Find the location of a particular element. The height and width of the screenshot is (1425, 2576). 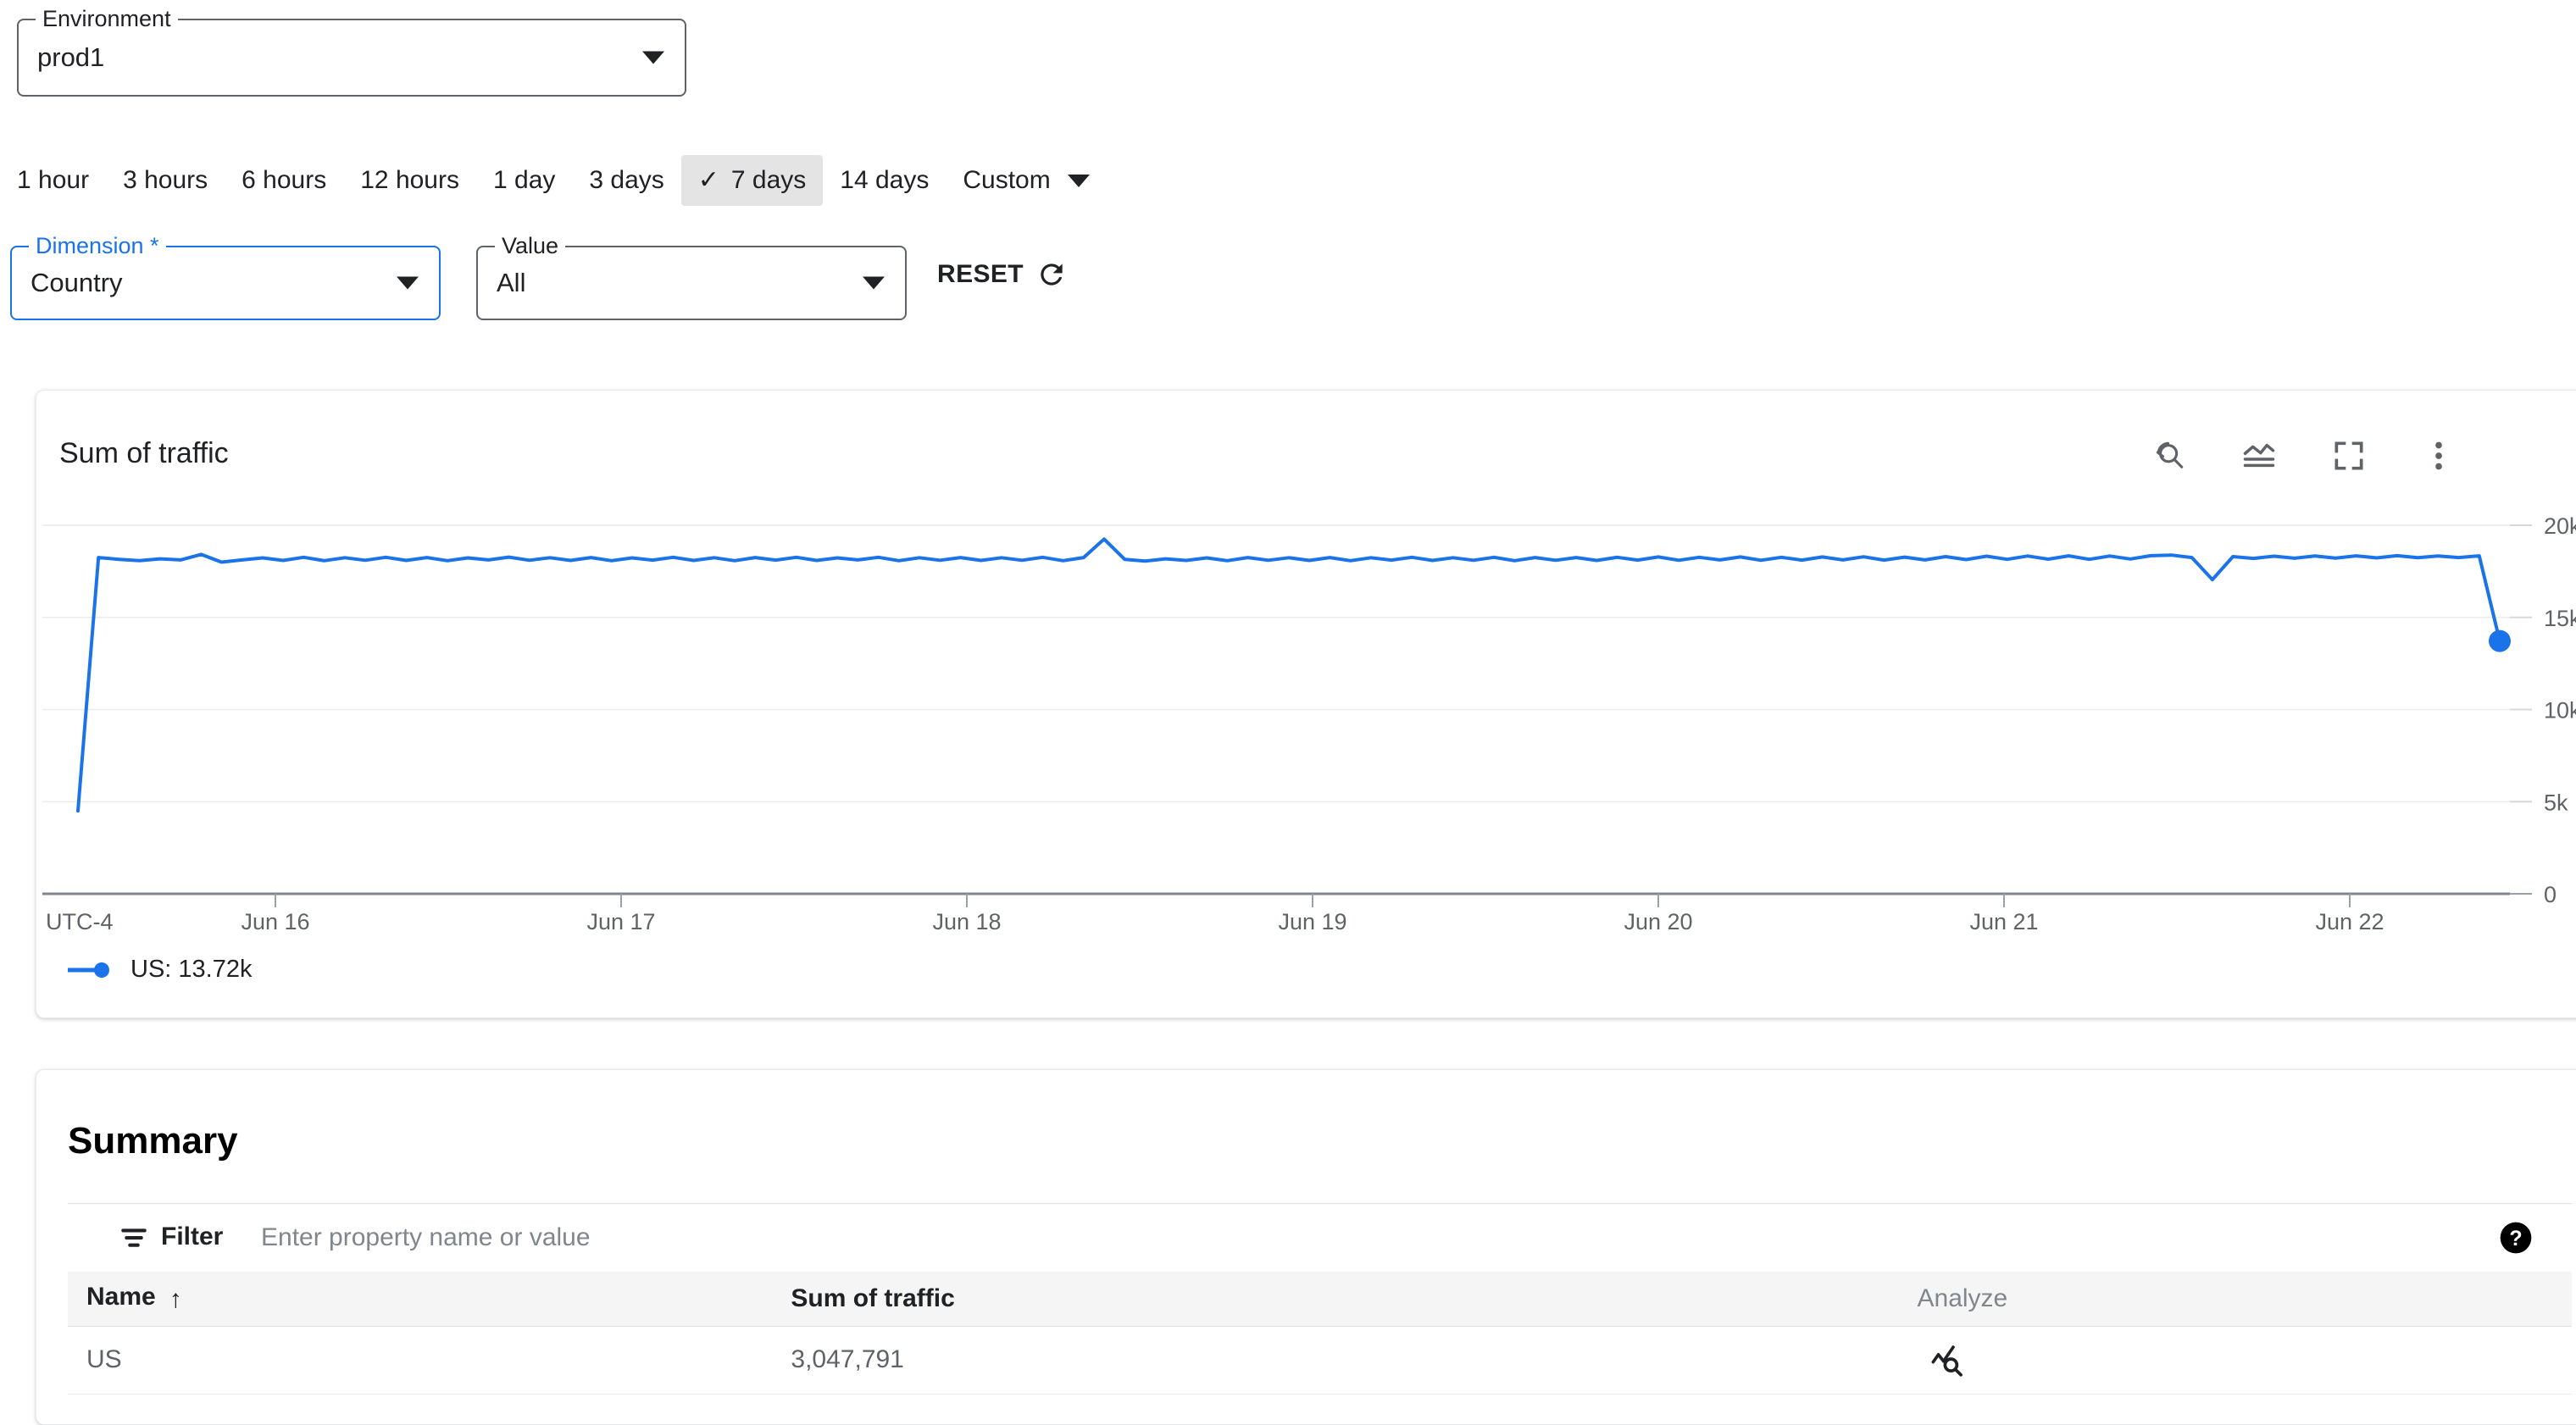

refresh-icon is located at coordinates (1052, 274).